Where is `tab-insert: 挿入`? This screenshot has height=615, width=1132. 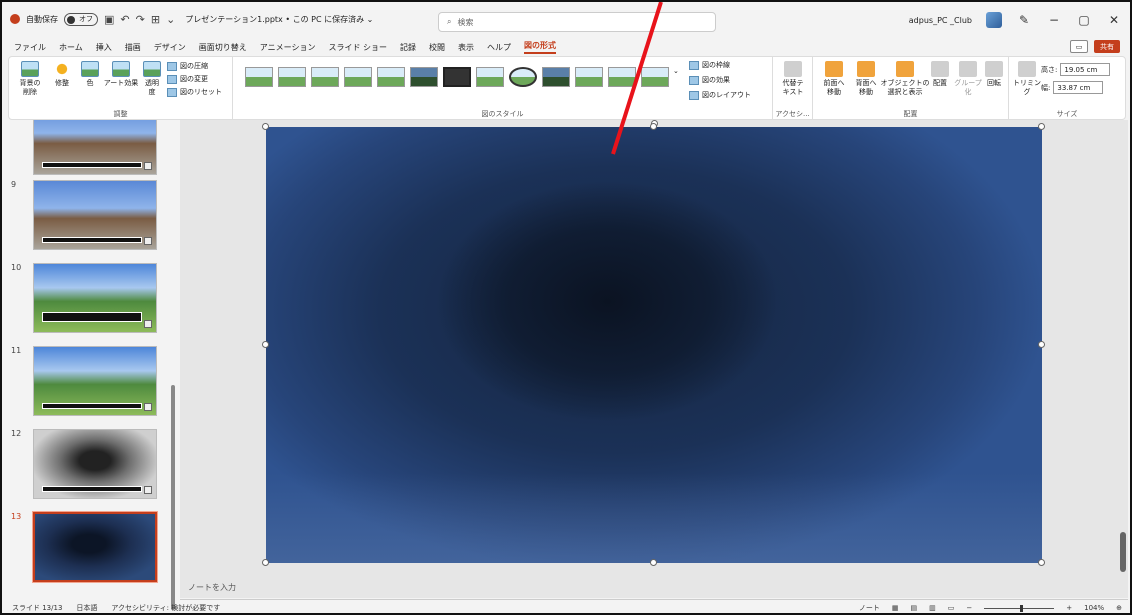 tab-insert: 挿入 is located at coordinates (104, 47).